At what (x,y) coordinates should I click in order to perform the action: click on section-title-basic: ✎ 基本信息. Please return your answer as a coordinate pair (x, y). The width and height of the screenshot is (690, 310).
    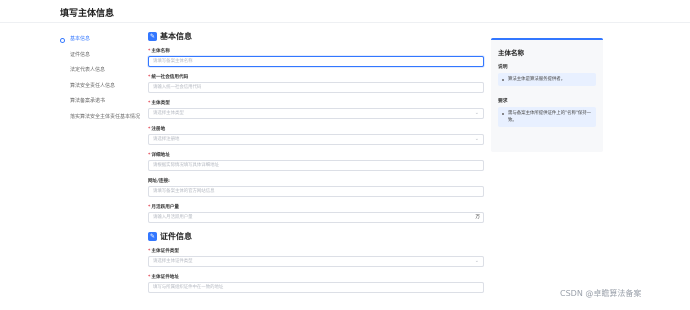
    Looking at the image, I should click on (318, 37).